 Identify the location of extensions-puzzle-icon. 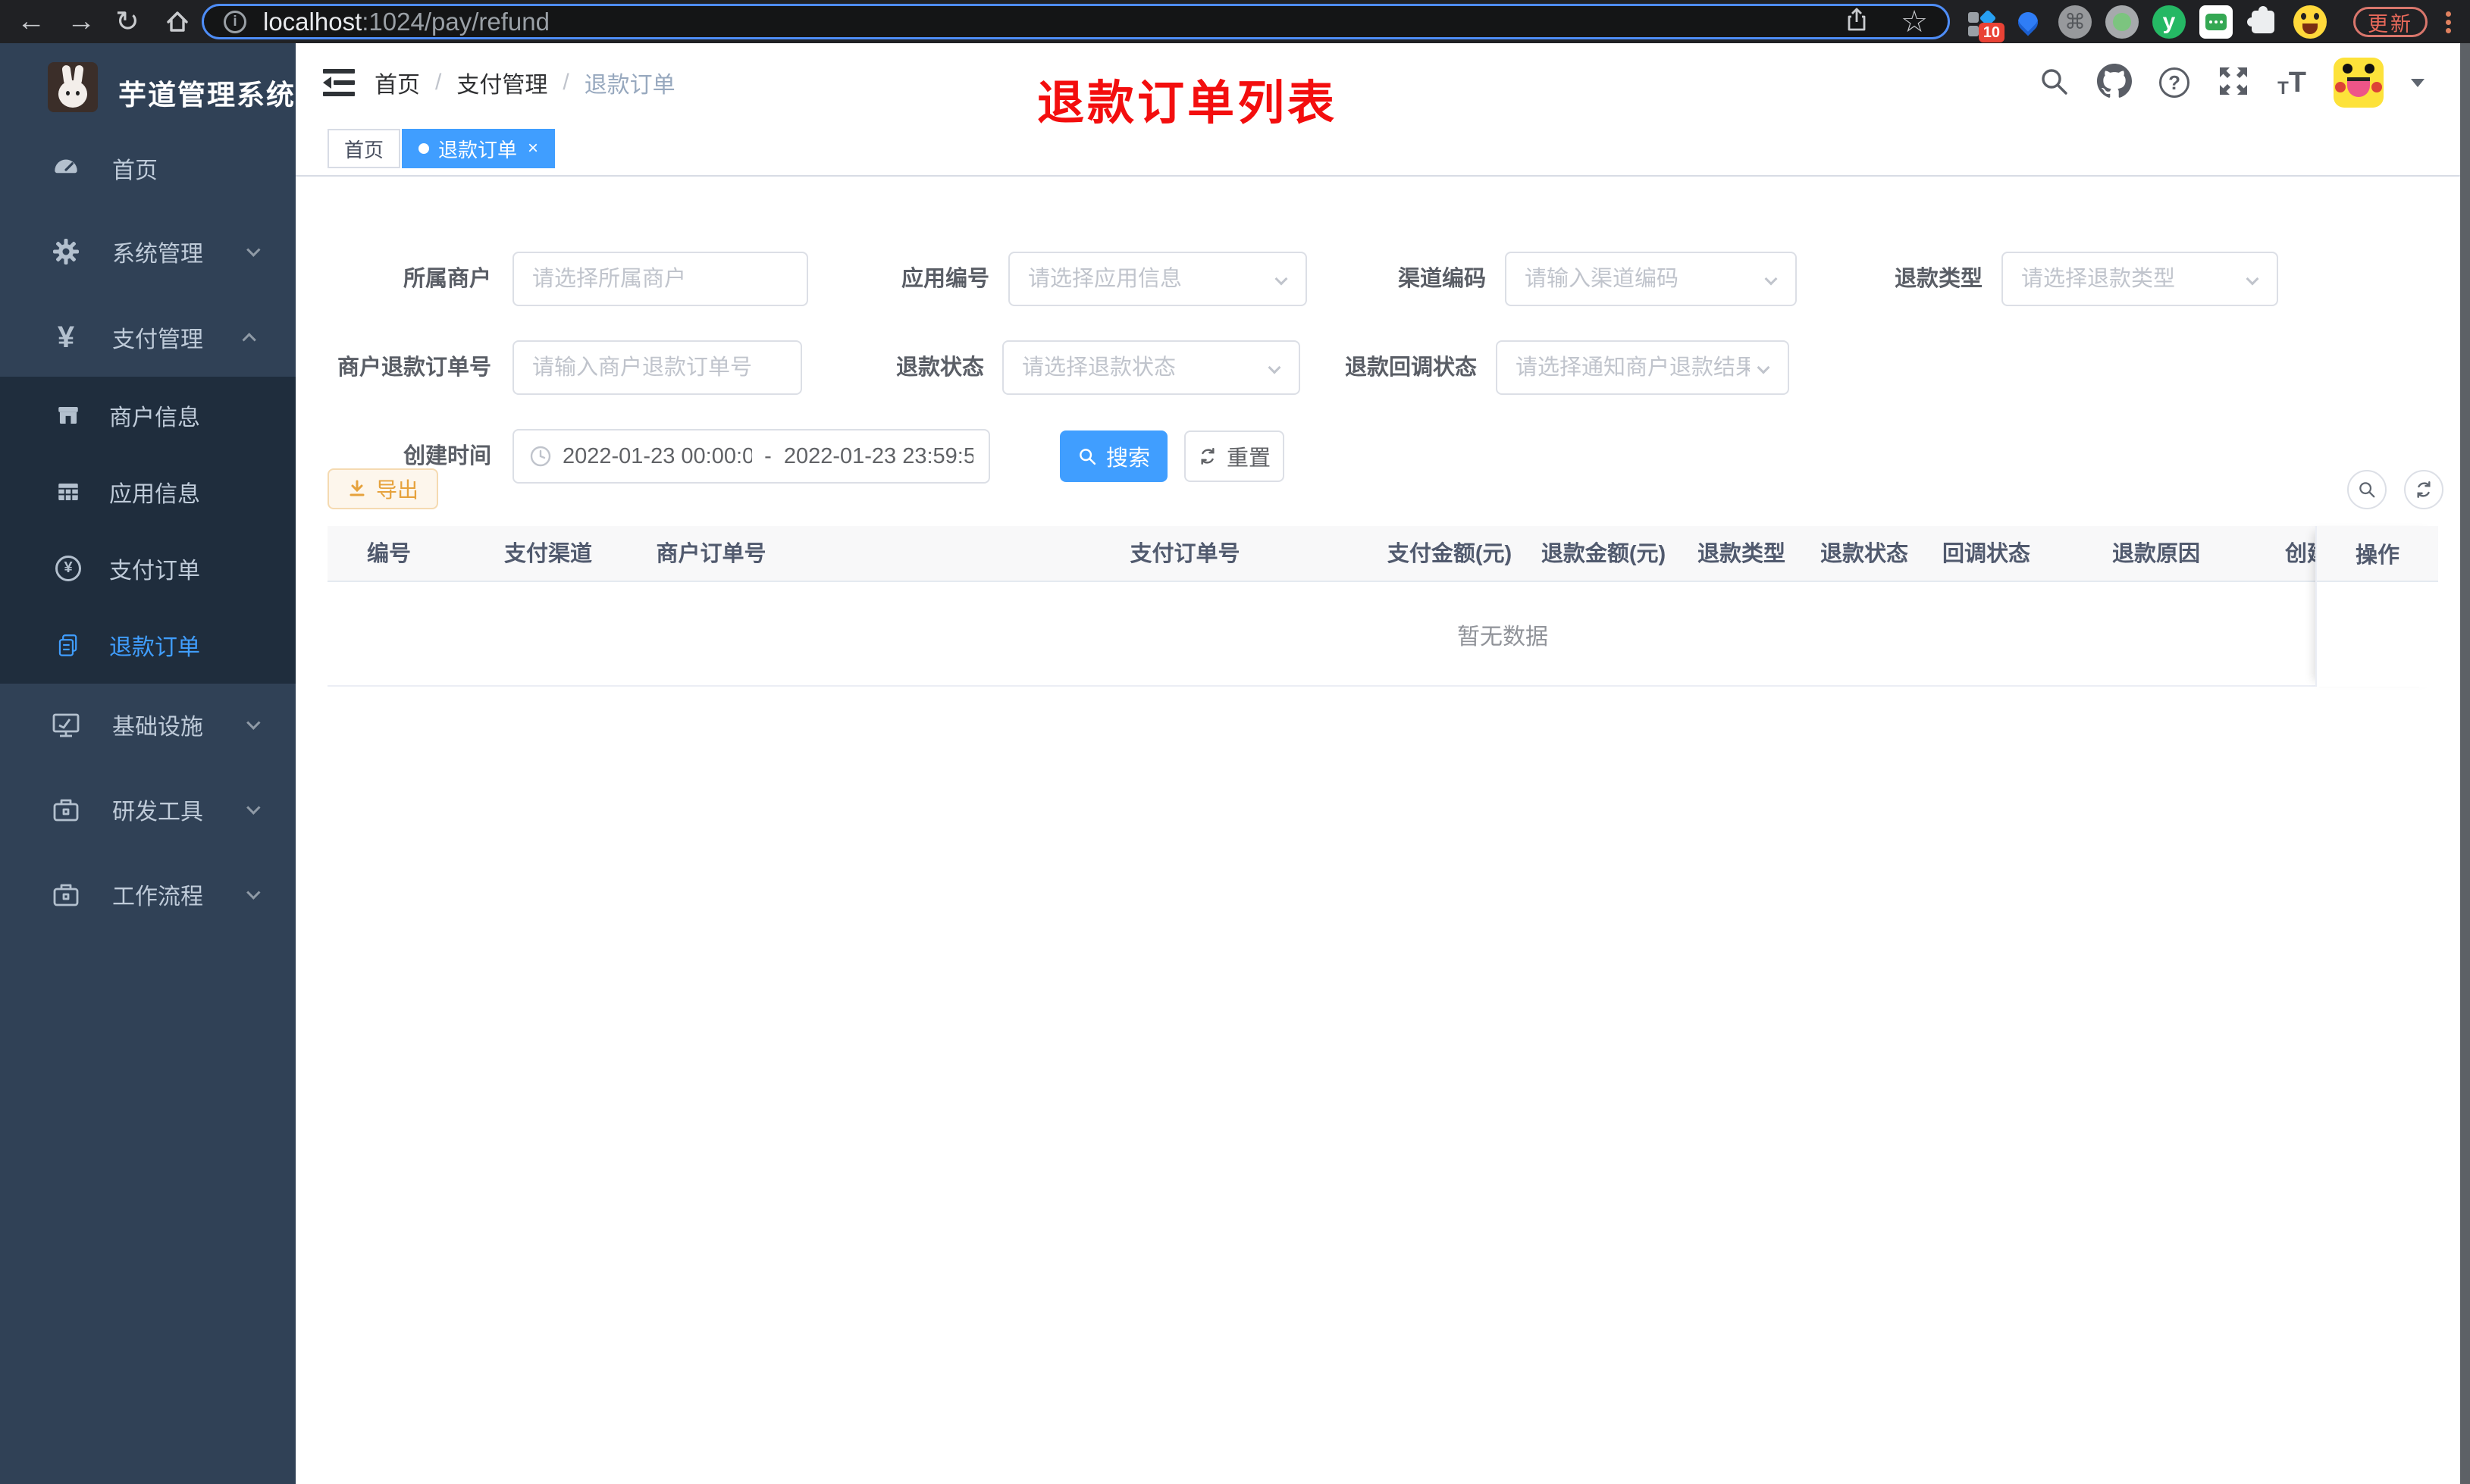
(2263, 22).